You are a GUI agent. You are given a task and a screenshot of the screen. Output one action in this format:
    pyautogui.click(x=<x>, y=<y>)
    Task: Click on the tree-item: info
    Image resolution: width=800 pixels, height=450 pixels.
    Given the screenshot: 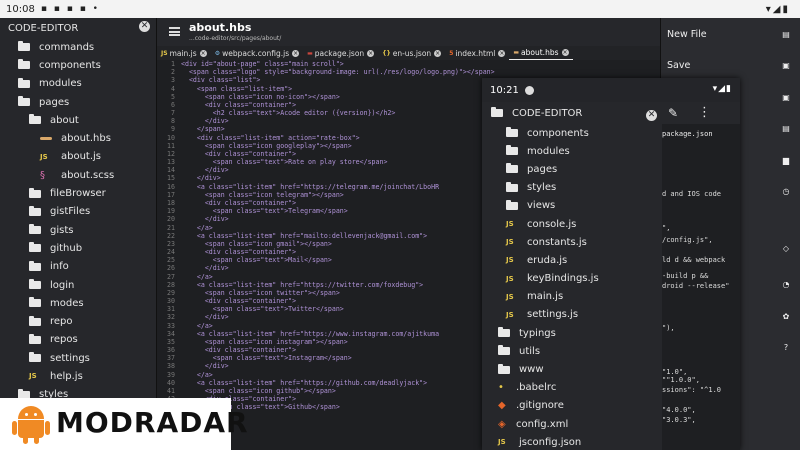 What is the action you would take?
    pyautogui.click(x=78, y=267)
    